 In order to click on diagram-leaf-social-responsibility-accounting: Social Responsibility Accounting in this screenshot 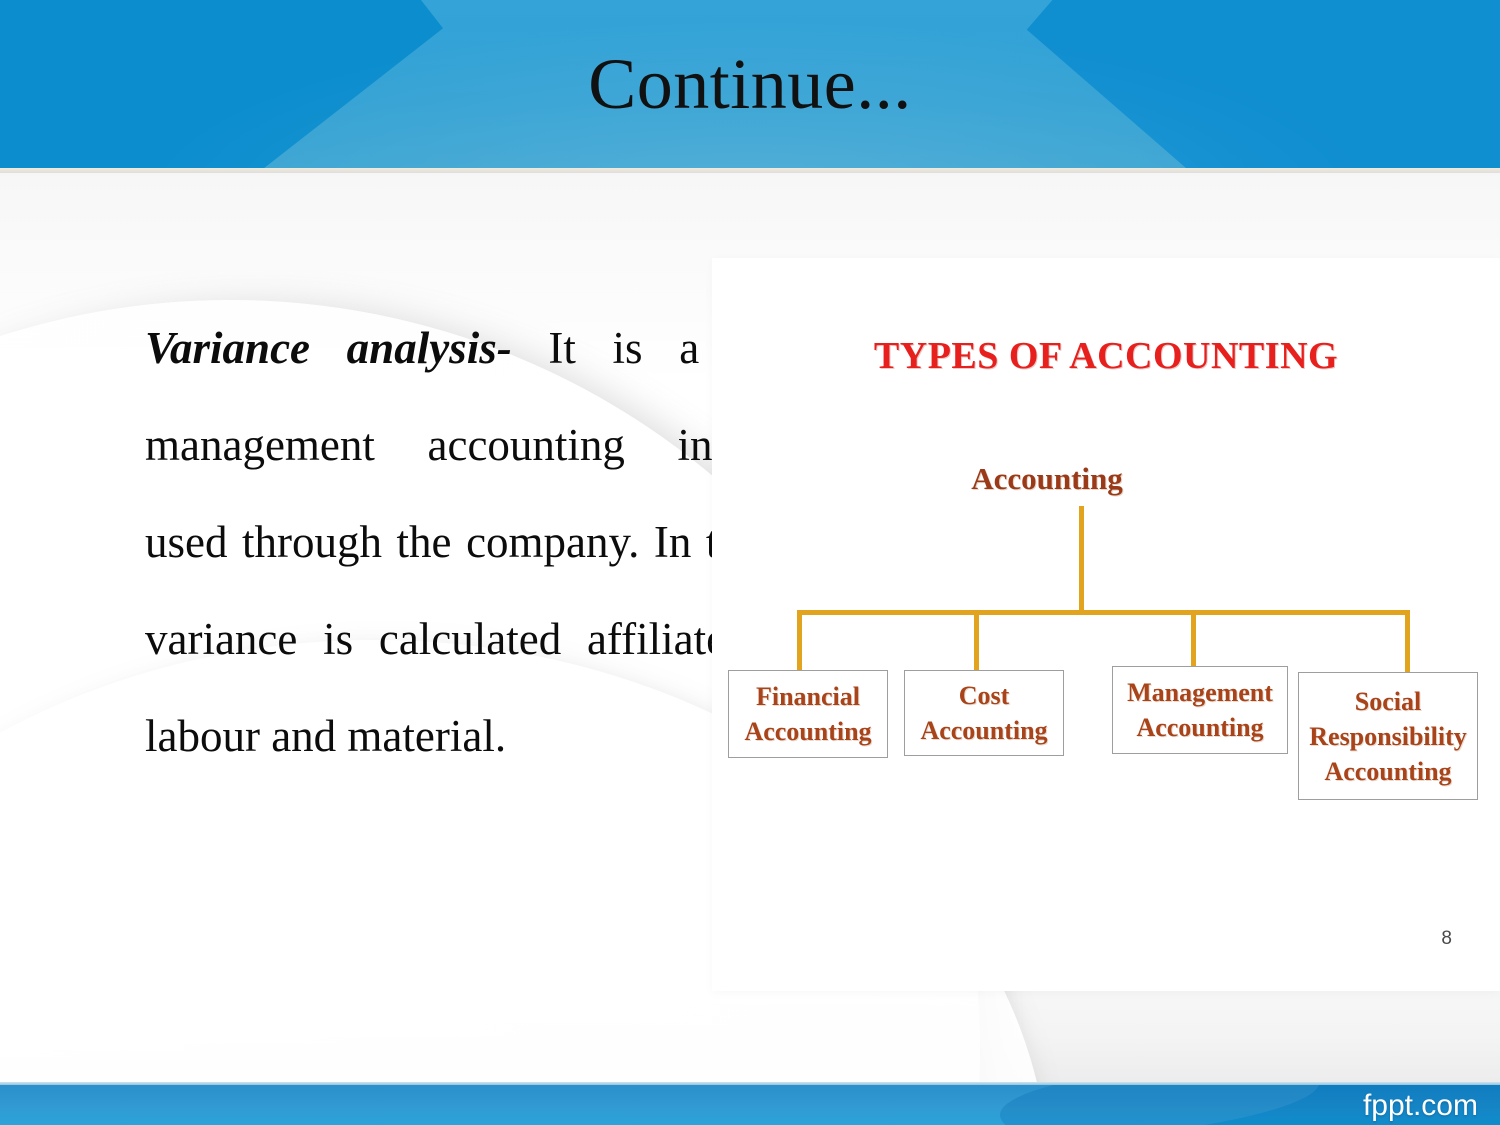, I will do `click(1388, 736)`.